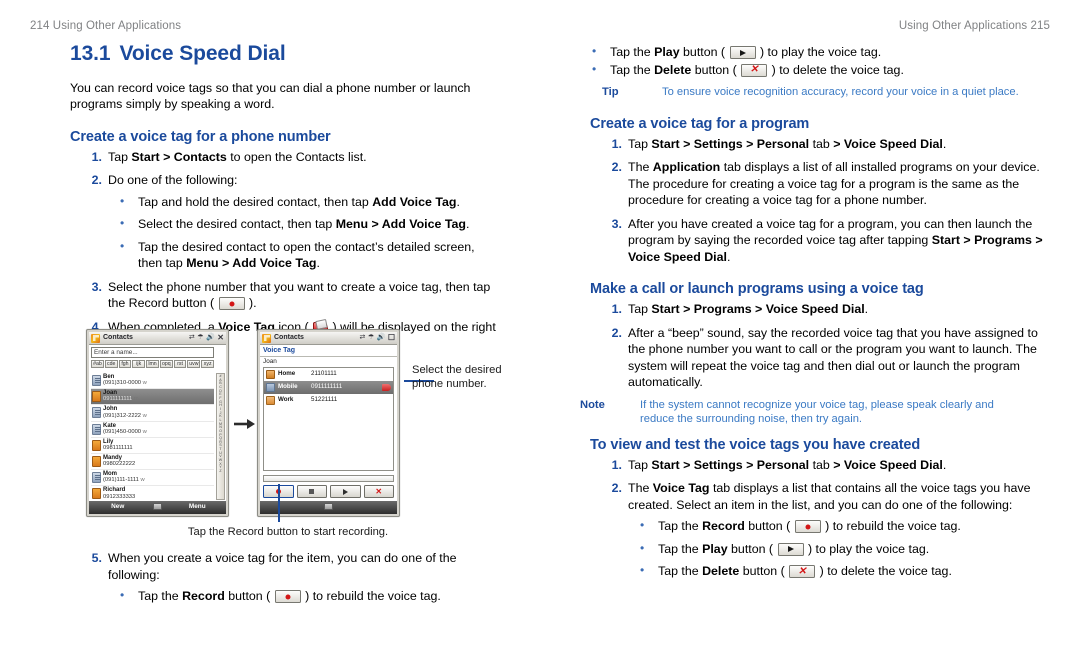  Describe the element at coordinates (158, 412) in the screenshot. I see `contact-text: John (091)312-2222 w` at that location.